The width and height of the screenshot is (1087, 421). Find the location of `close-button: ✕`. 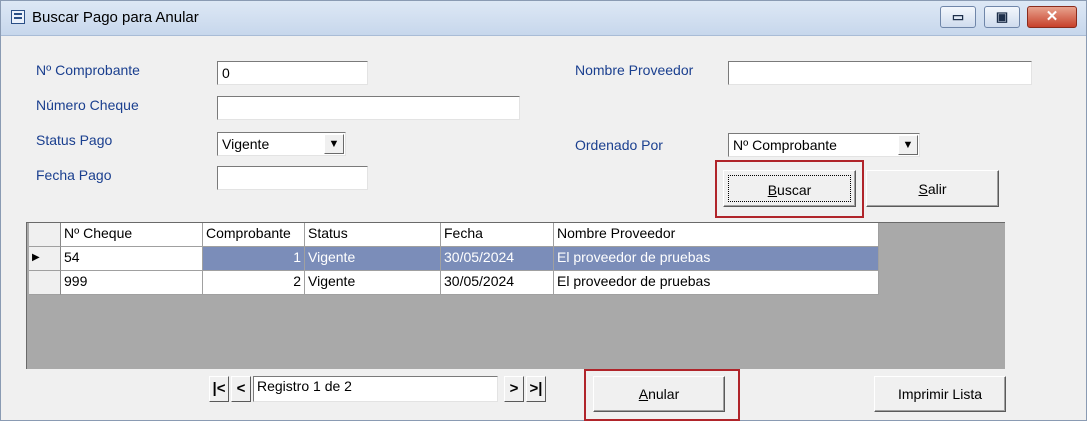

close-button: ✕ is located at coordinates (1052, 17).